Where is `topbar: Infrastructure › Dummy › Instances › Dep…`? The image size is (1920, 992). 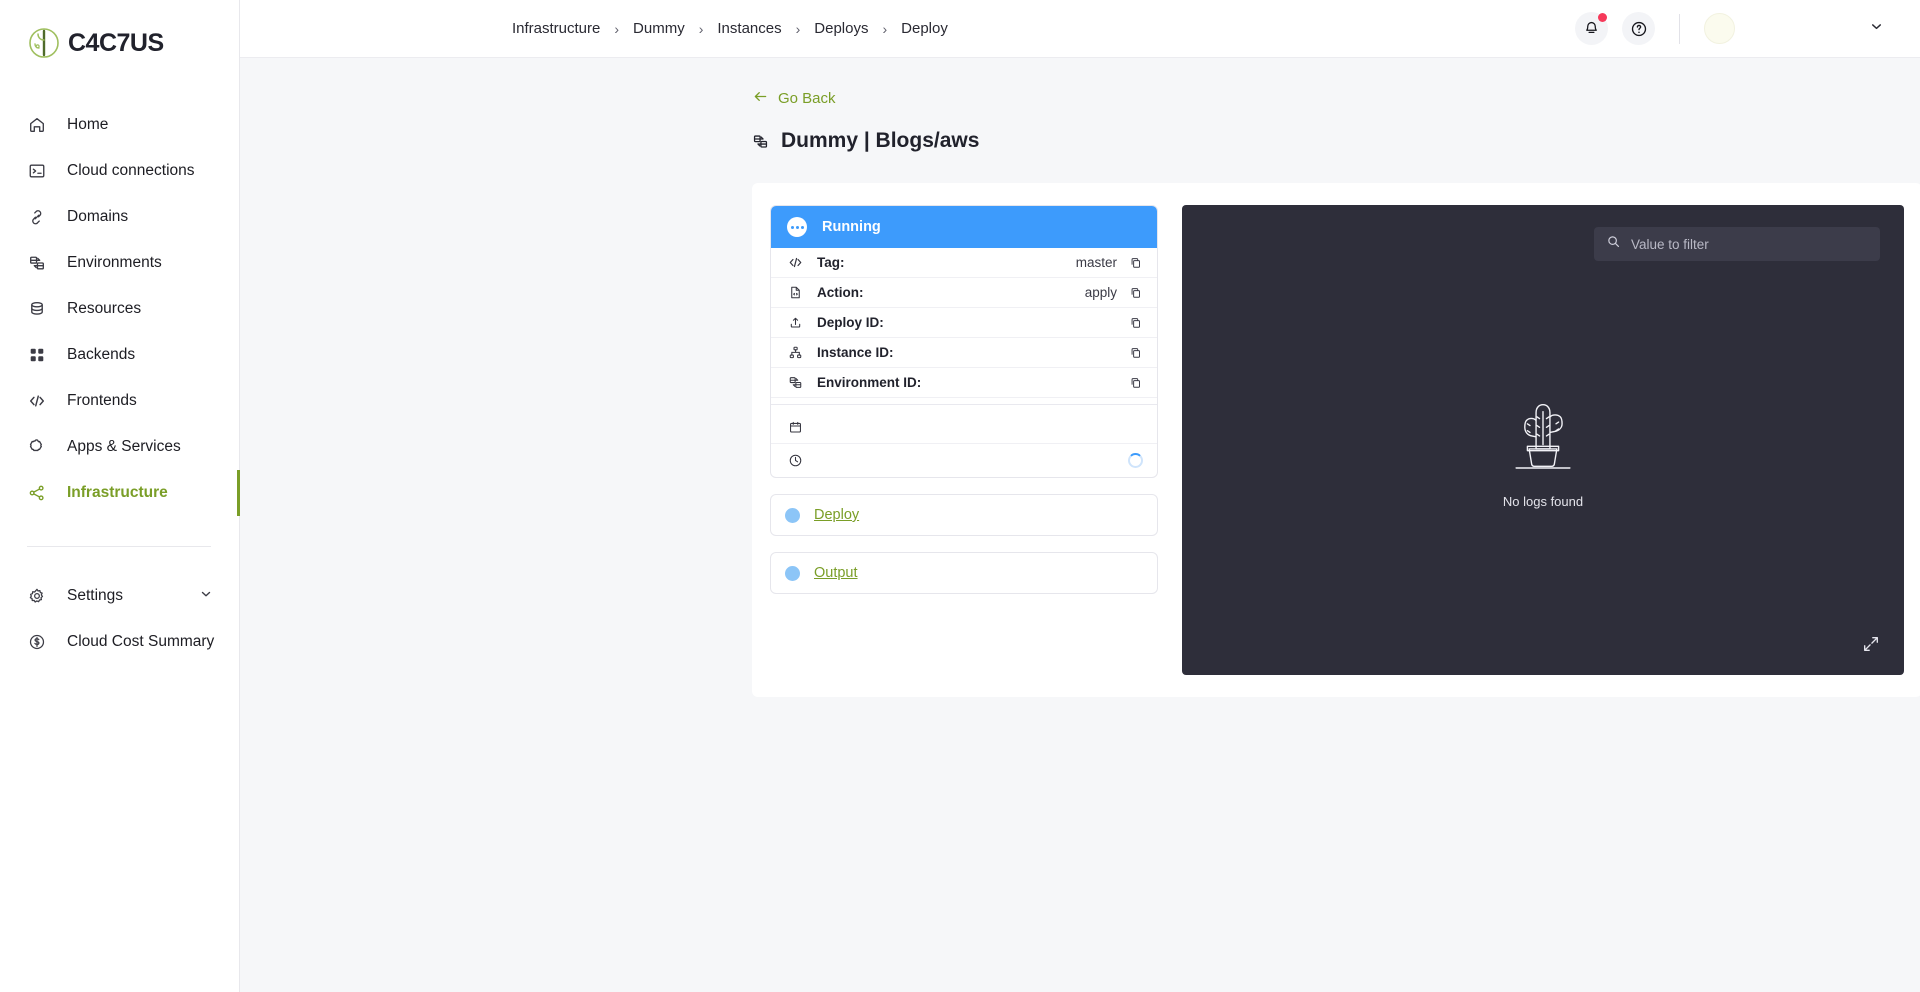
topbar: Infrastructure › Dummy › Instances › Dep… is located at coordinates (1080, 29).